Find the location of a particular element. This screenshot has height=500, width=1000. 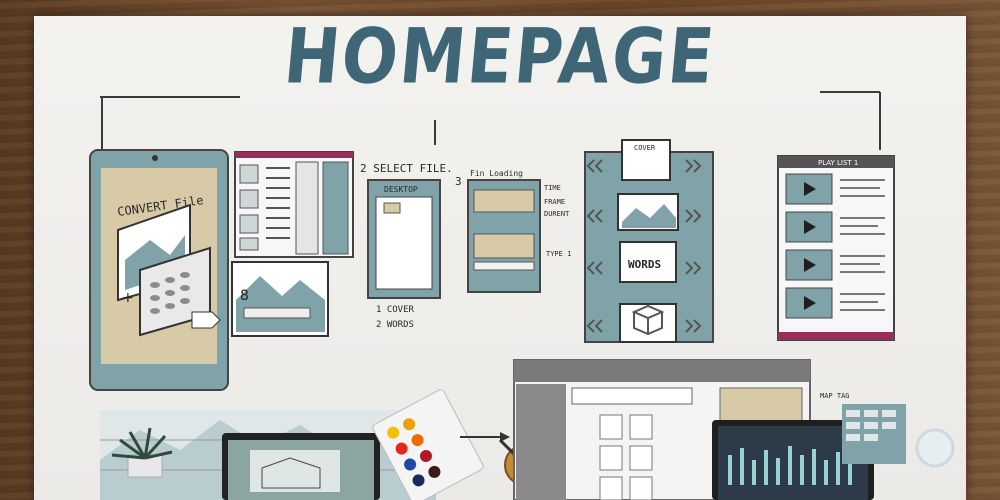

tablet-sketch: CONVERT File + is located at coordinates (159, 270).